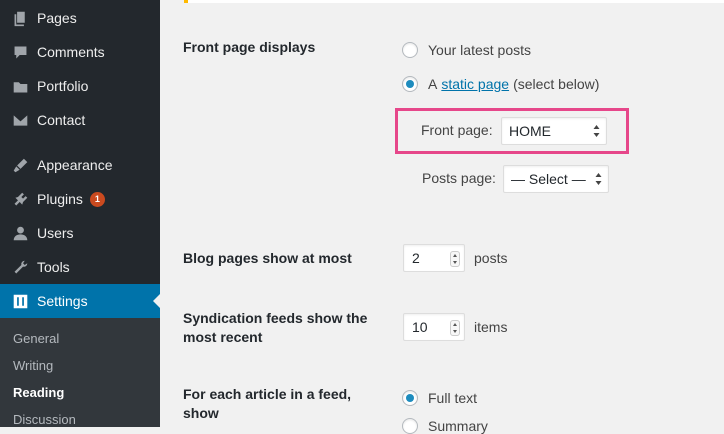 The width and height of the screenshot is (724, 434). I want to click on radio-static-page: A static page (select below), so click(500, 84).